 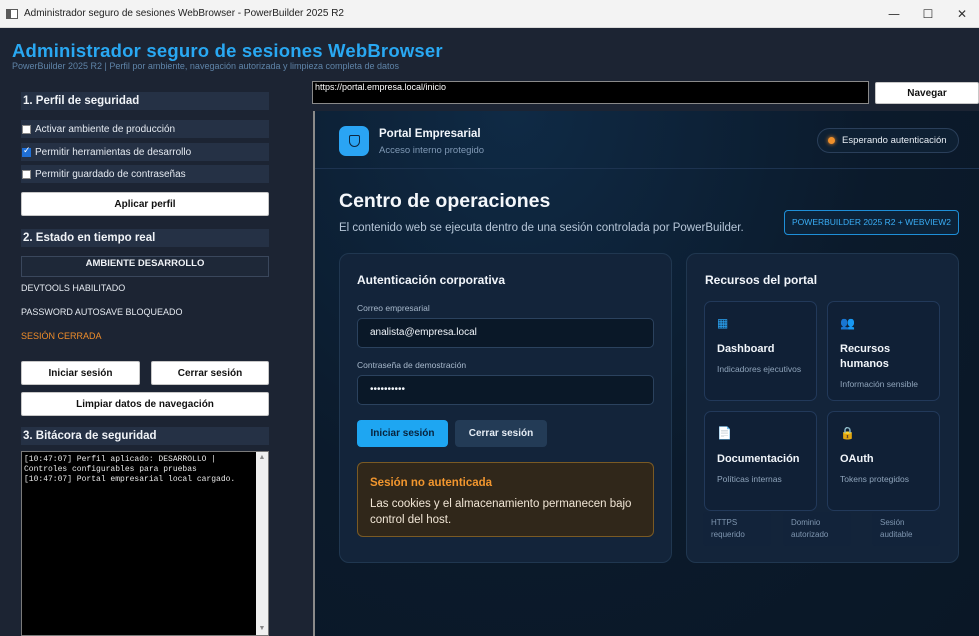 I want to click on resource-title: OAuth, so click(x=857, y=459).